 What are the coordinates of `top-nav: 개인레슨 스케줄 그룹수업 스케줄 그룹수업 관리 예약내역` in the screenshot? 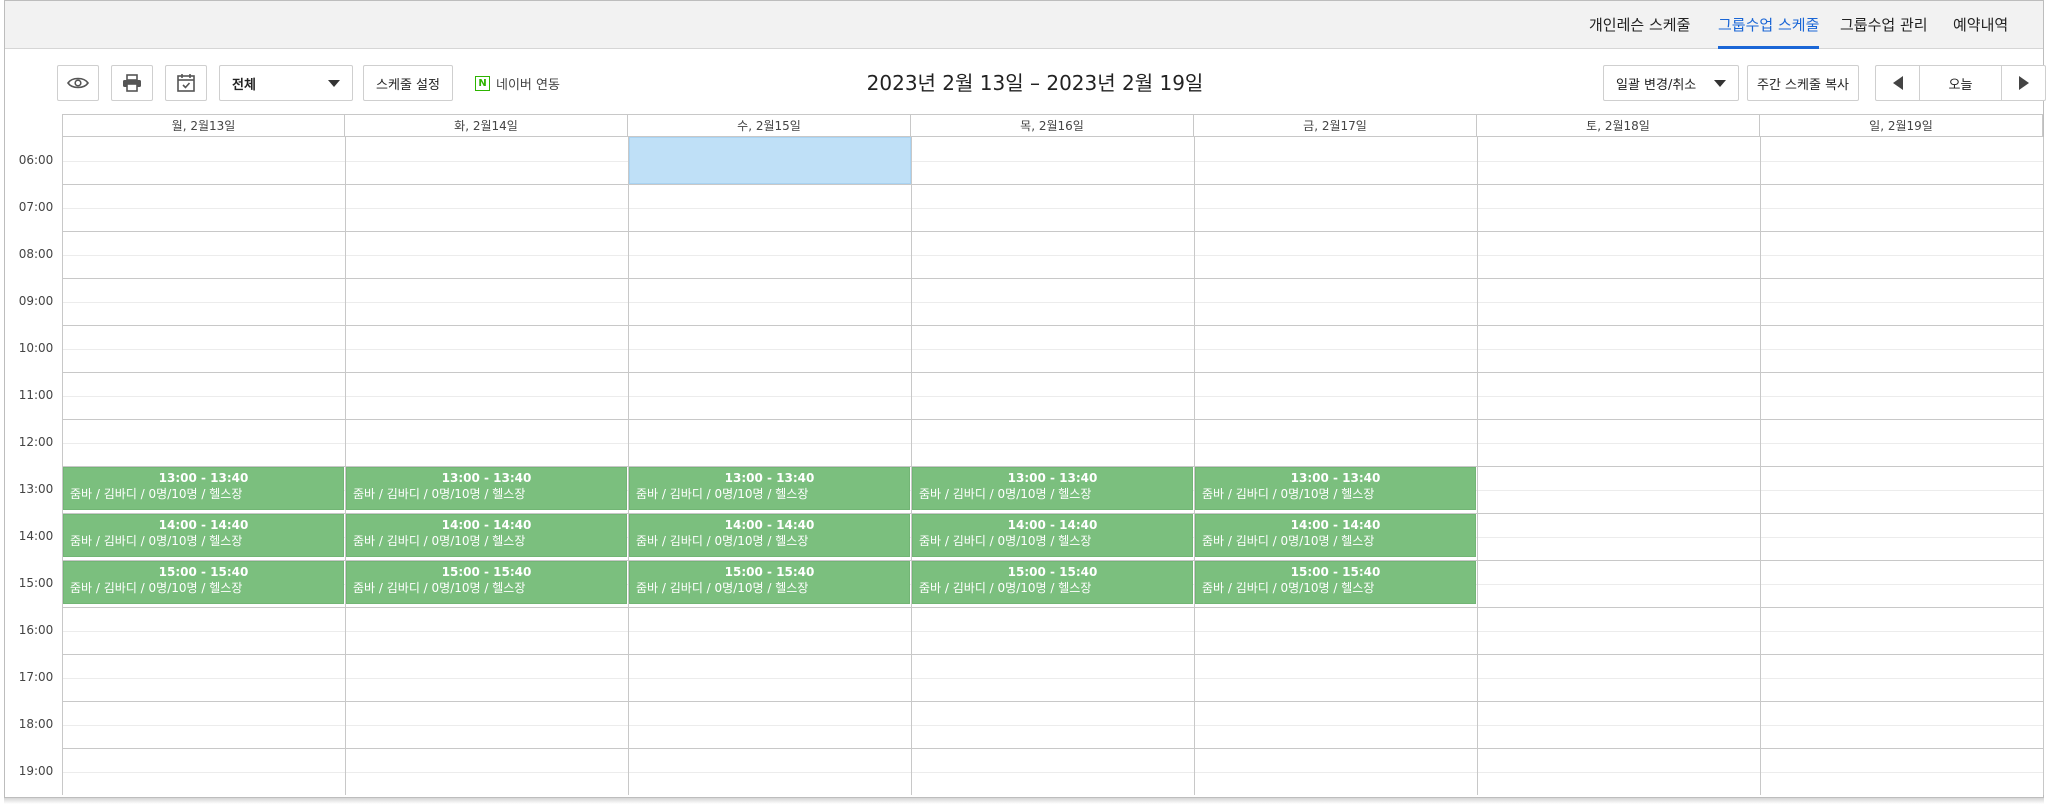 It's located at (1024, 25).